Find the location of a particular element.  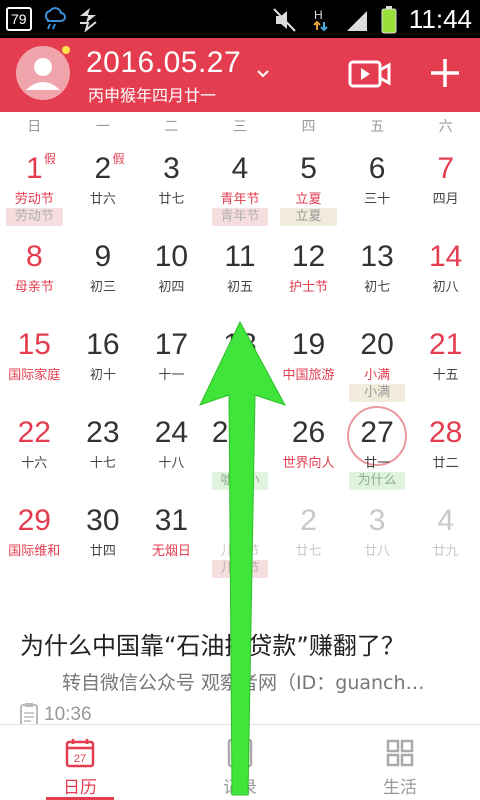

day-cell: 21 十五 is located at coordinates (445, 360).